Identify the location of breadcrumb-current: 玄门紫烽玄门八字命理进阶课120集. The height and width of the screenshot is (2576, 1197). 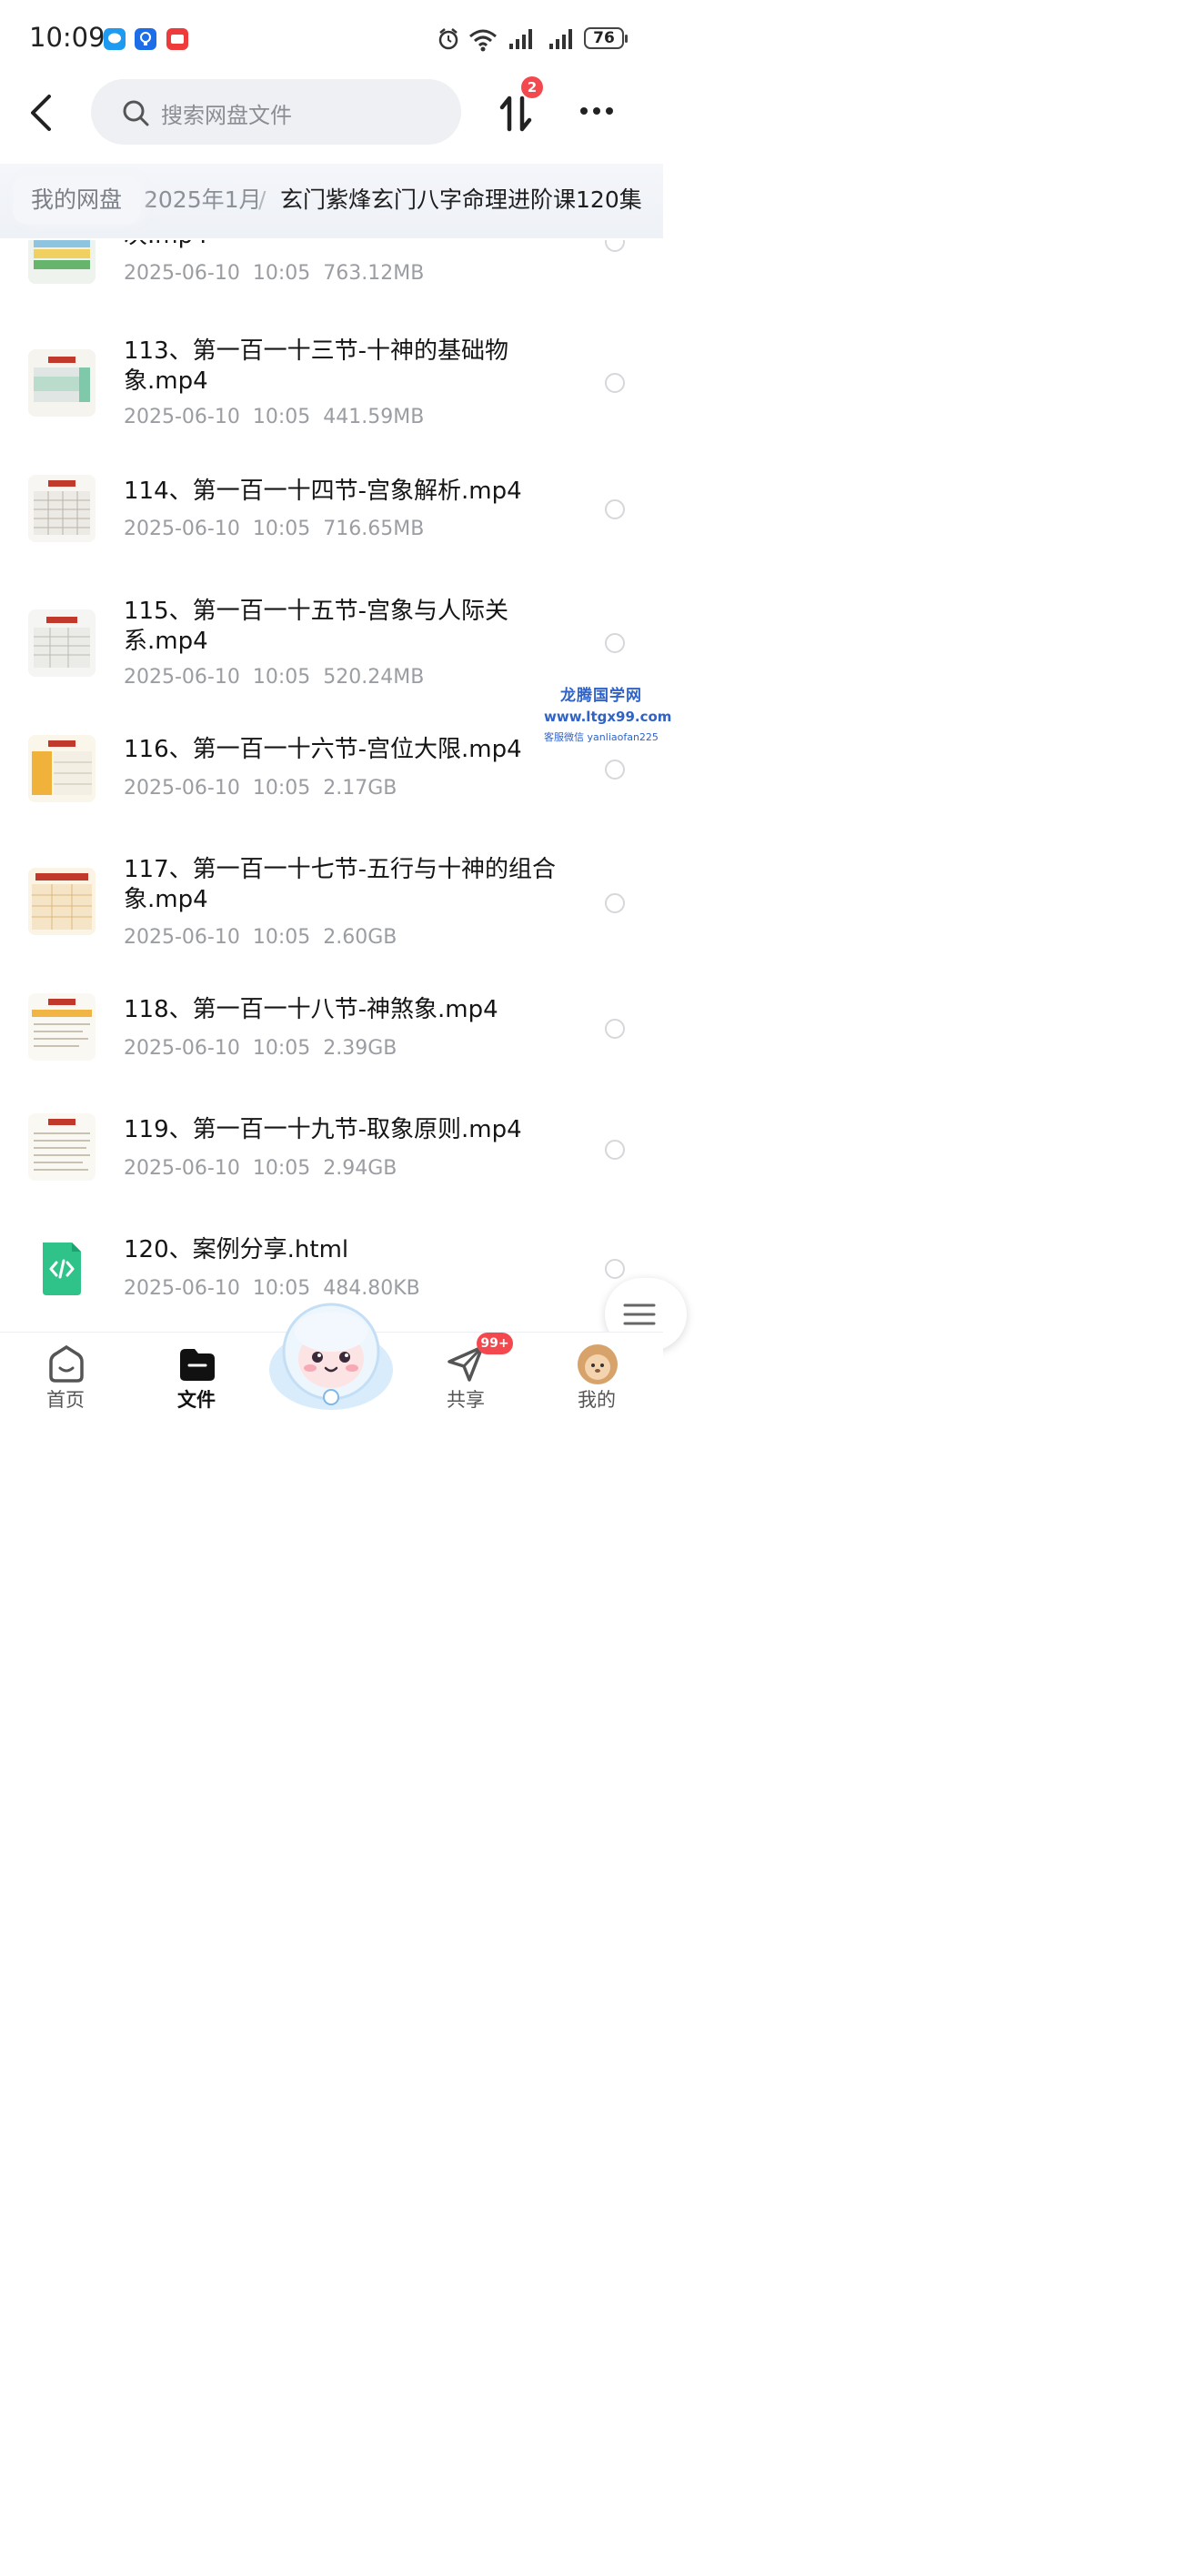
(461, 200).